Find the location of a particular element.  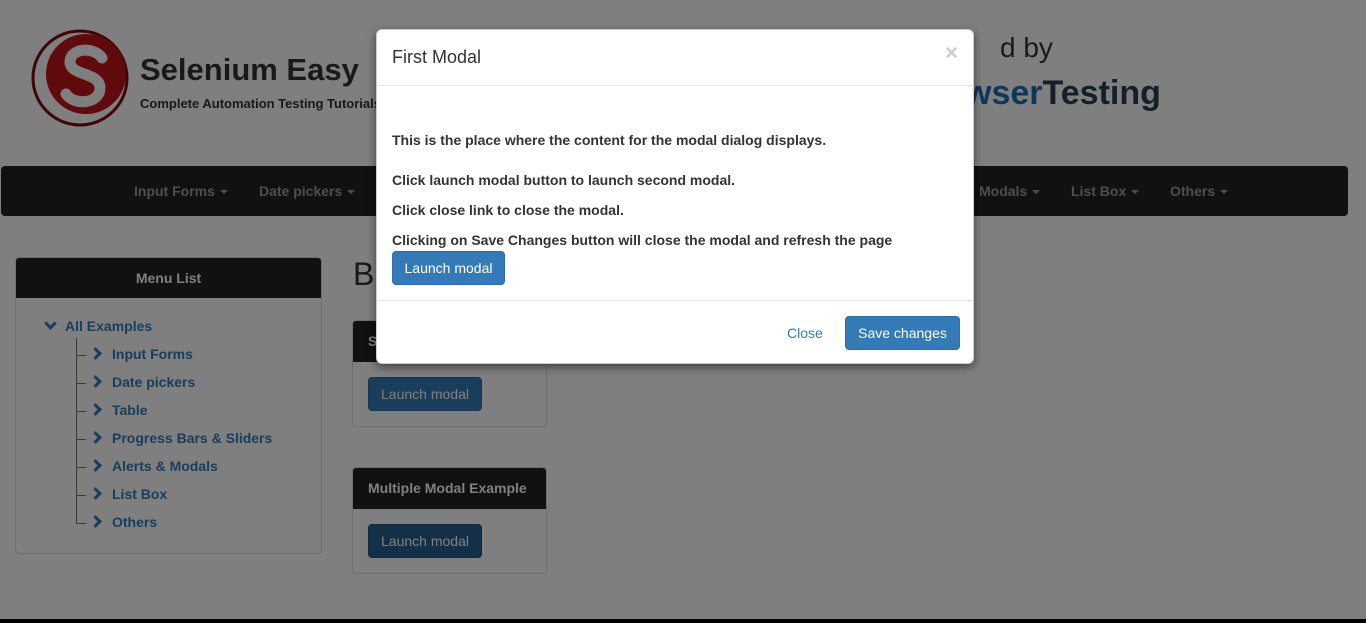

close-icon: × is located at coordinates (951, 53).